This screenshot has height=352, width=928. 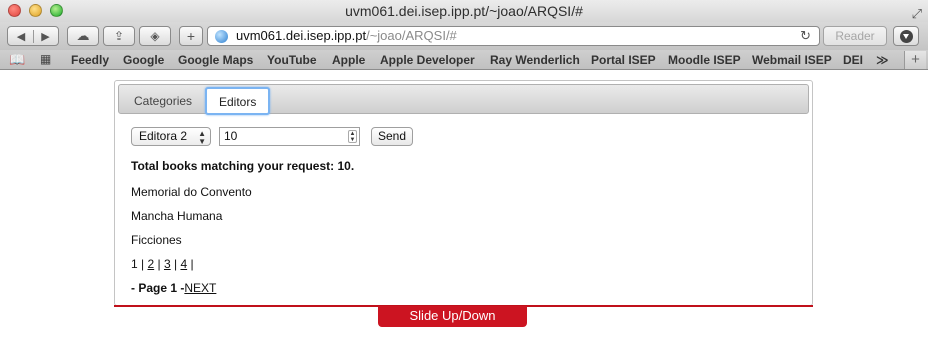 What do you see at coordinates (704, 60) in the screenshot?
I see `bookmark-moodle-isep: Moodle ISEP` at bounding box center [704, 60].